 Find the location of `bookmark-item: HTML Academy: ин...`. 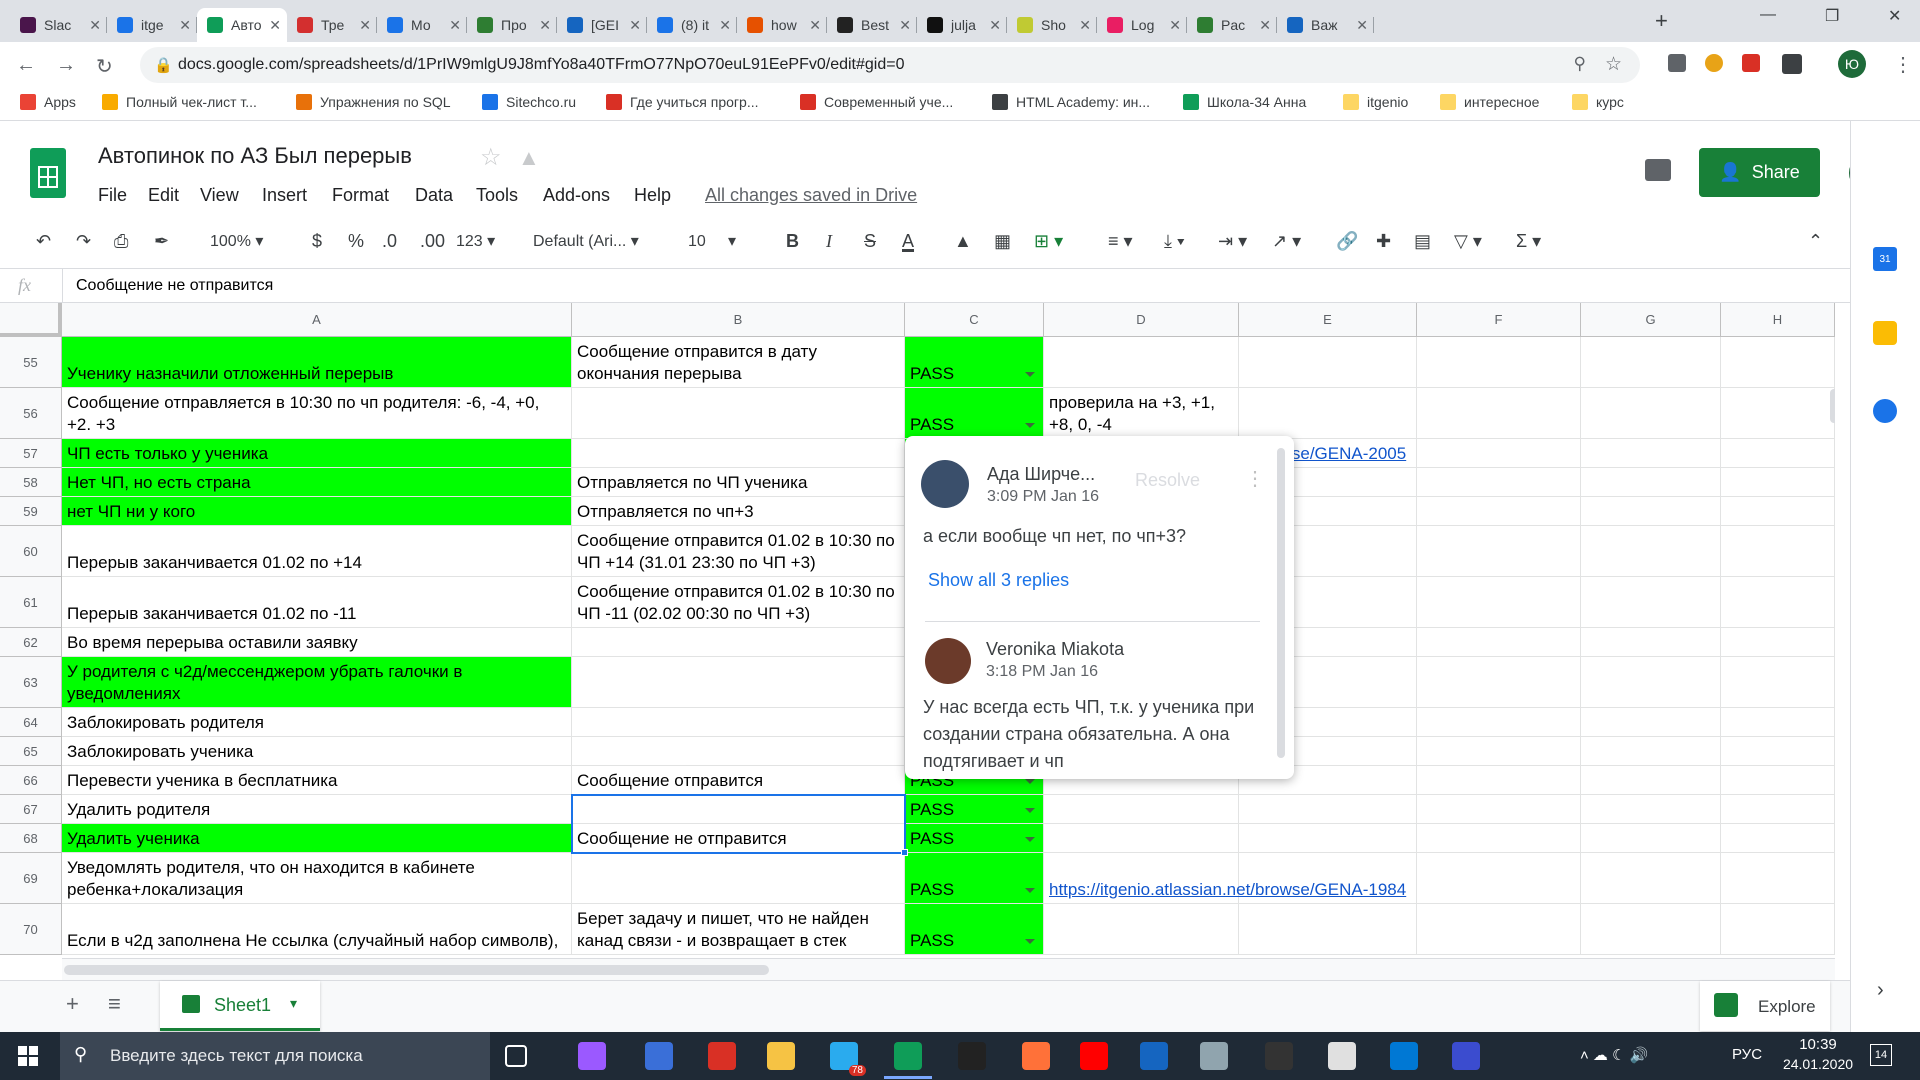

bookmark-item: HTML Academy: ин... is located at coordinates (1071, 102).